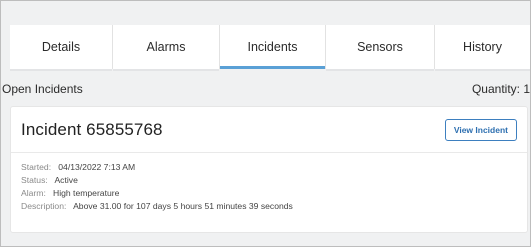  I want to click on tab-details: Details, so click(61, 48).